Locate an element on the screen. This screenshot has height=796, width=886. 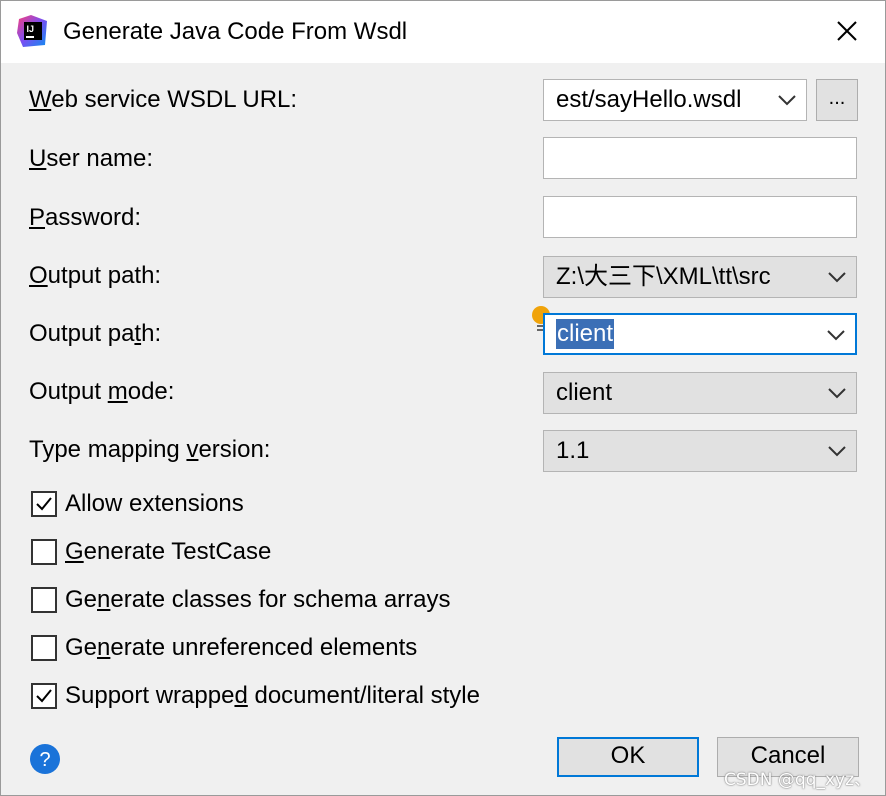
password-label: Password: is located at coordinates (85, 217).